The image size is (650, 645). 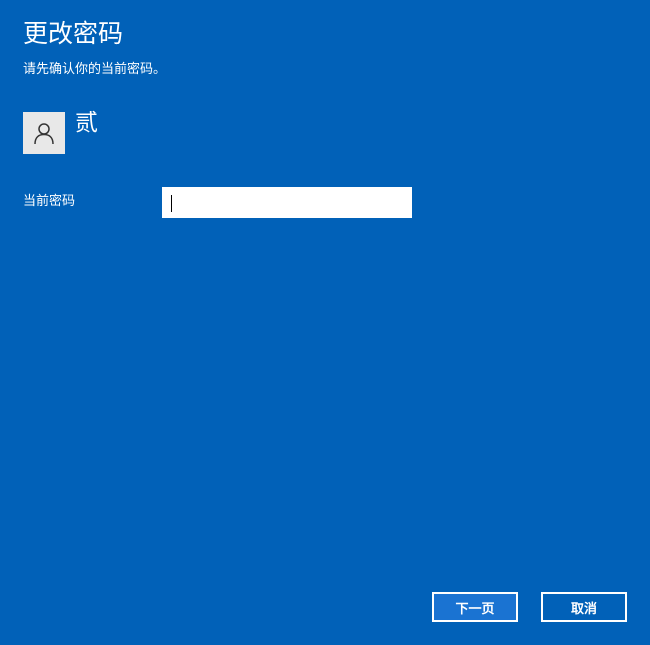 What do you see at coordinates (73, 33) in the screenshot?
I see `page-title: 更改密码` at bounding box center [73, 33].